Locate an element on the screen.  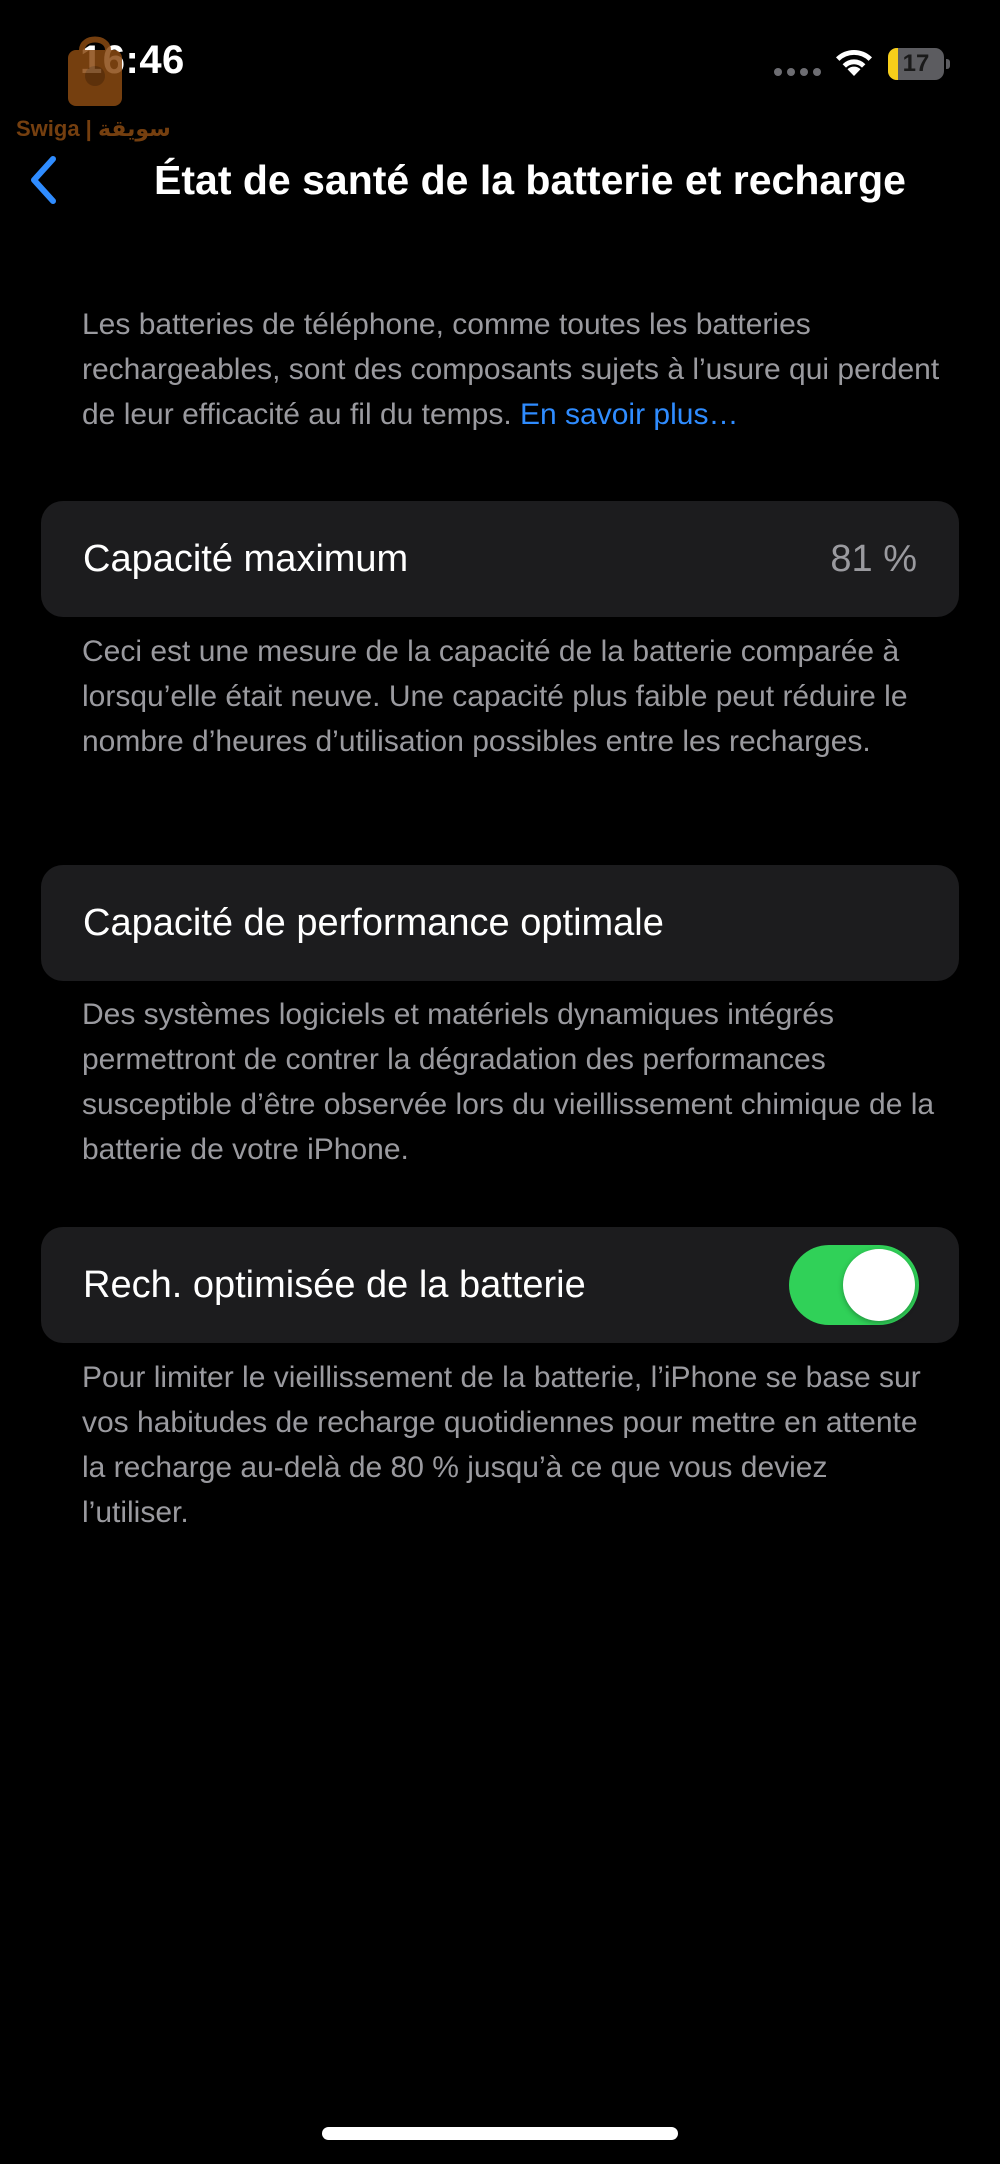
maximum-capacity-cell: Capacité maximum 81 % is located at coordinates (500, 559).